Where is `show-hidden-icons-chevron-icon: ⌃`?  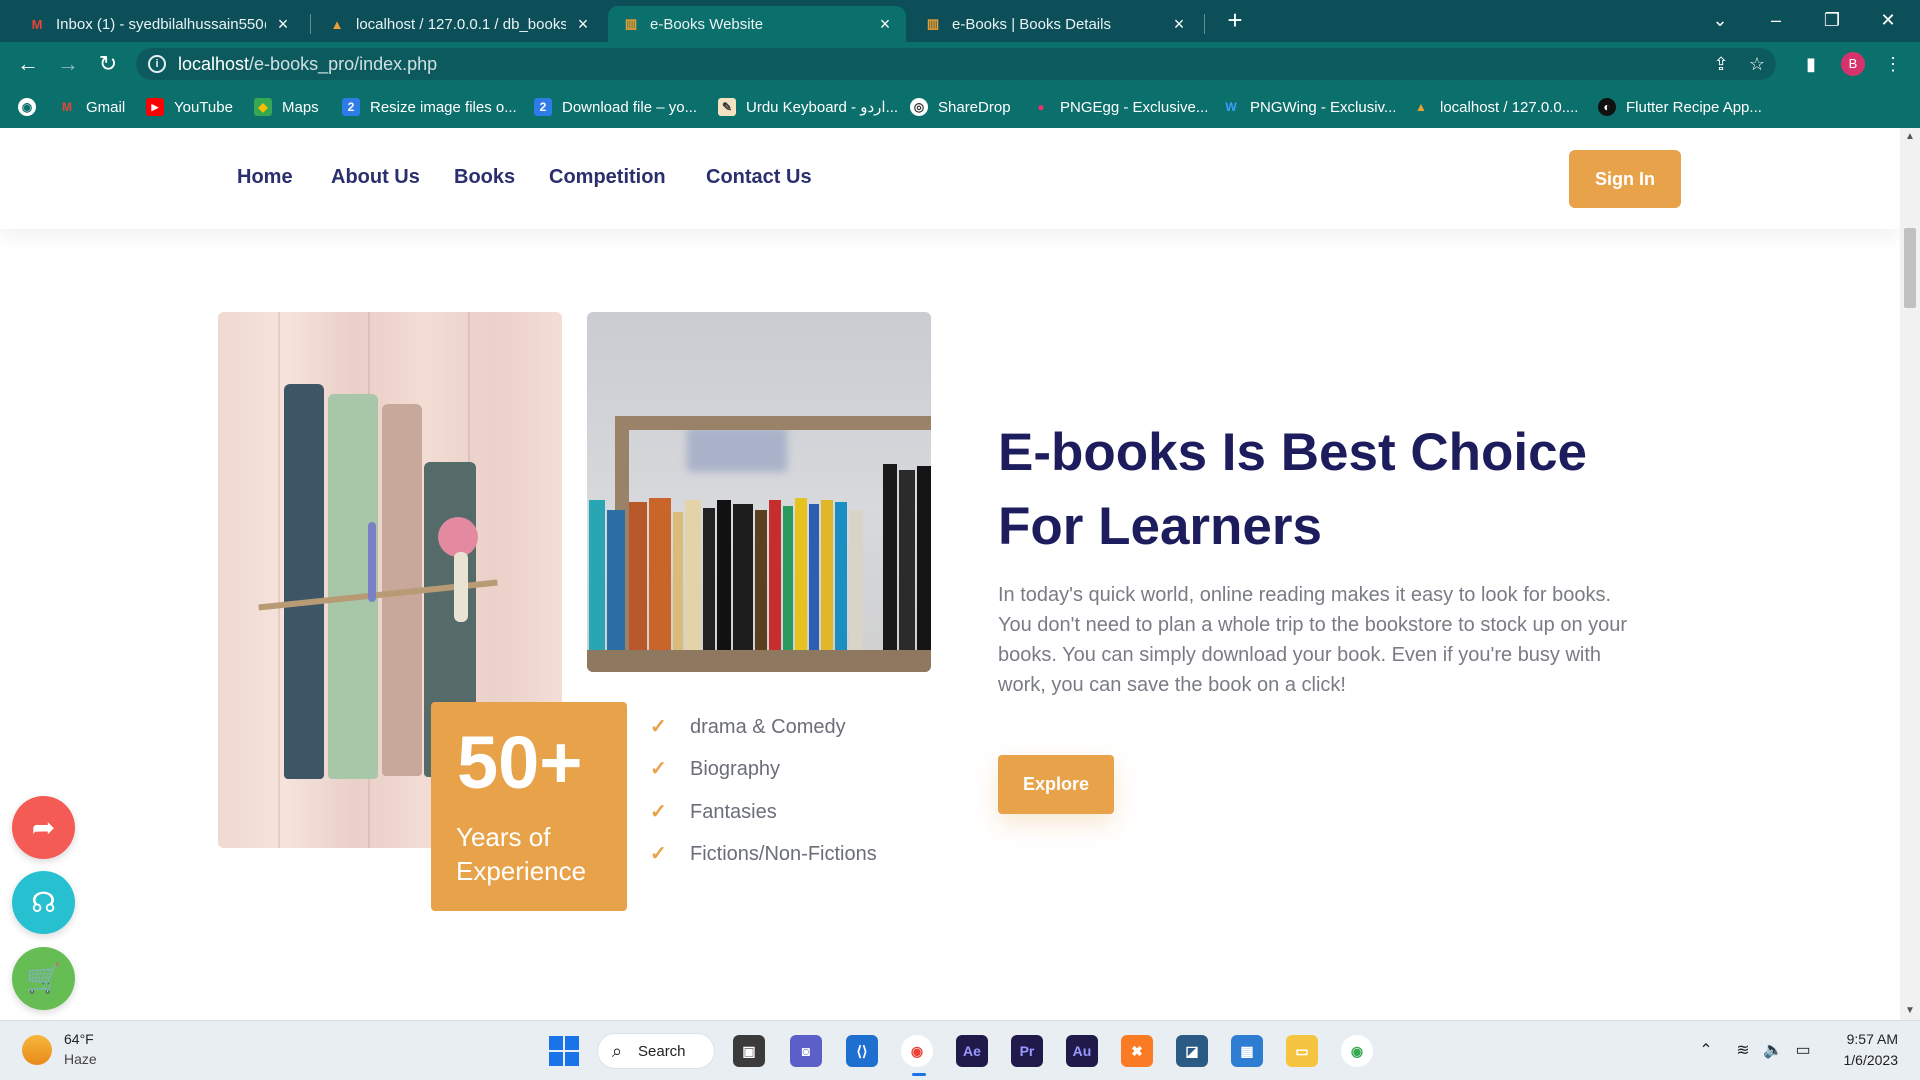
show-hidden-icons-chevron-icon: ⌃ is located at coordinates (1706, 1051).